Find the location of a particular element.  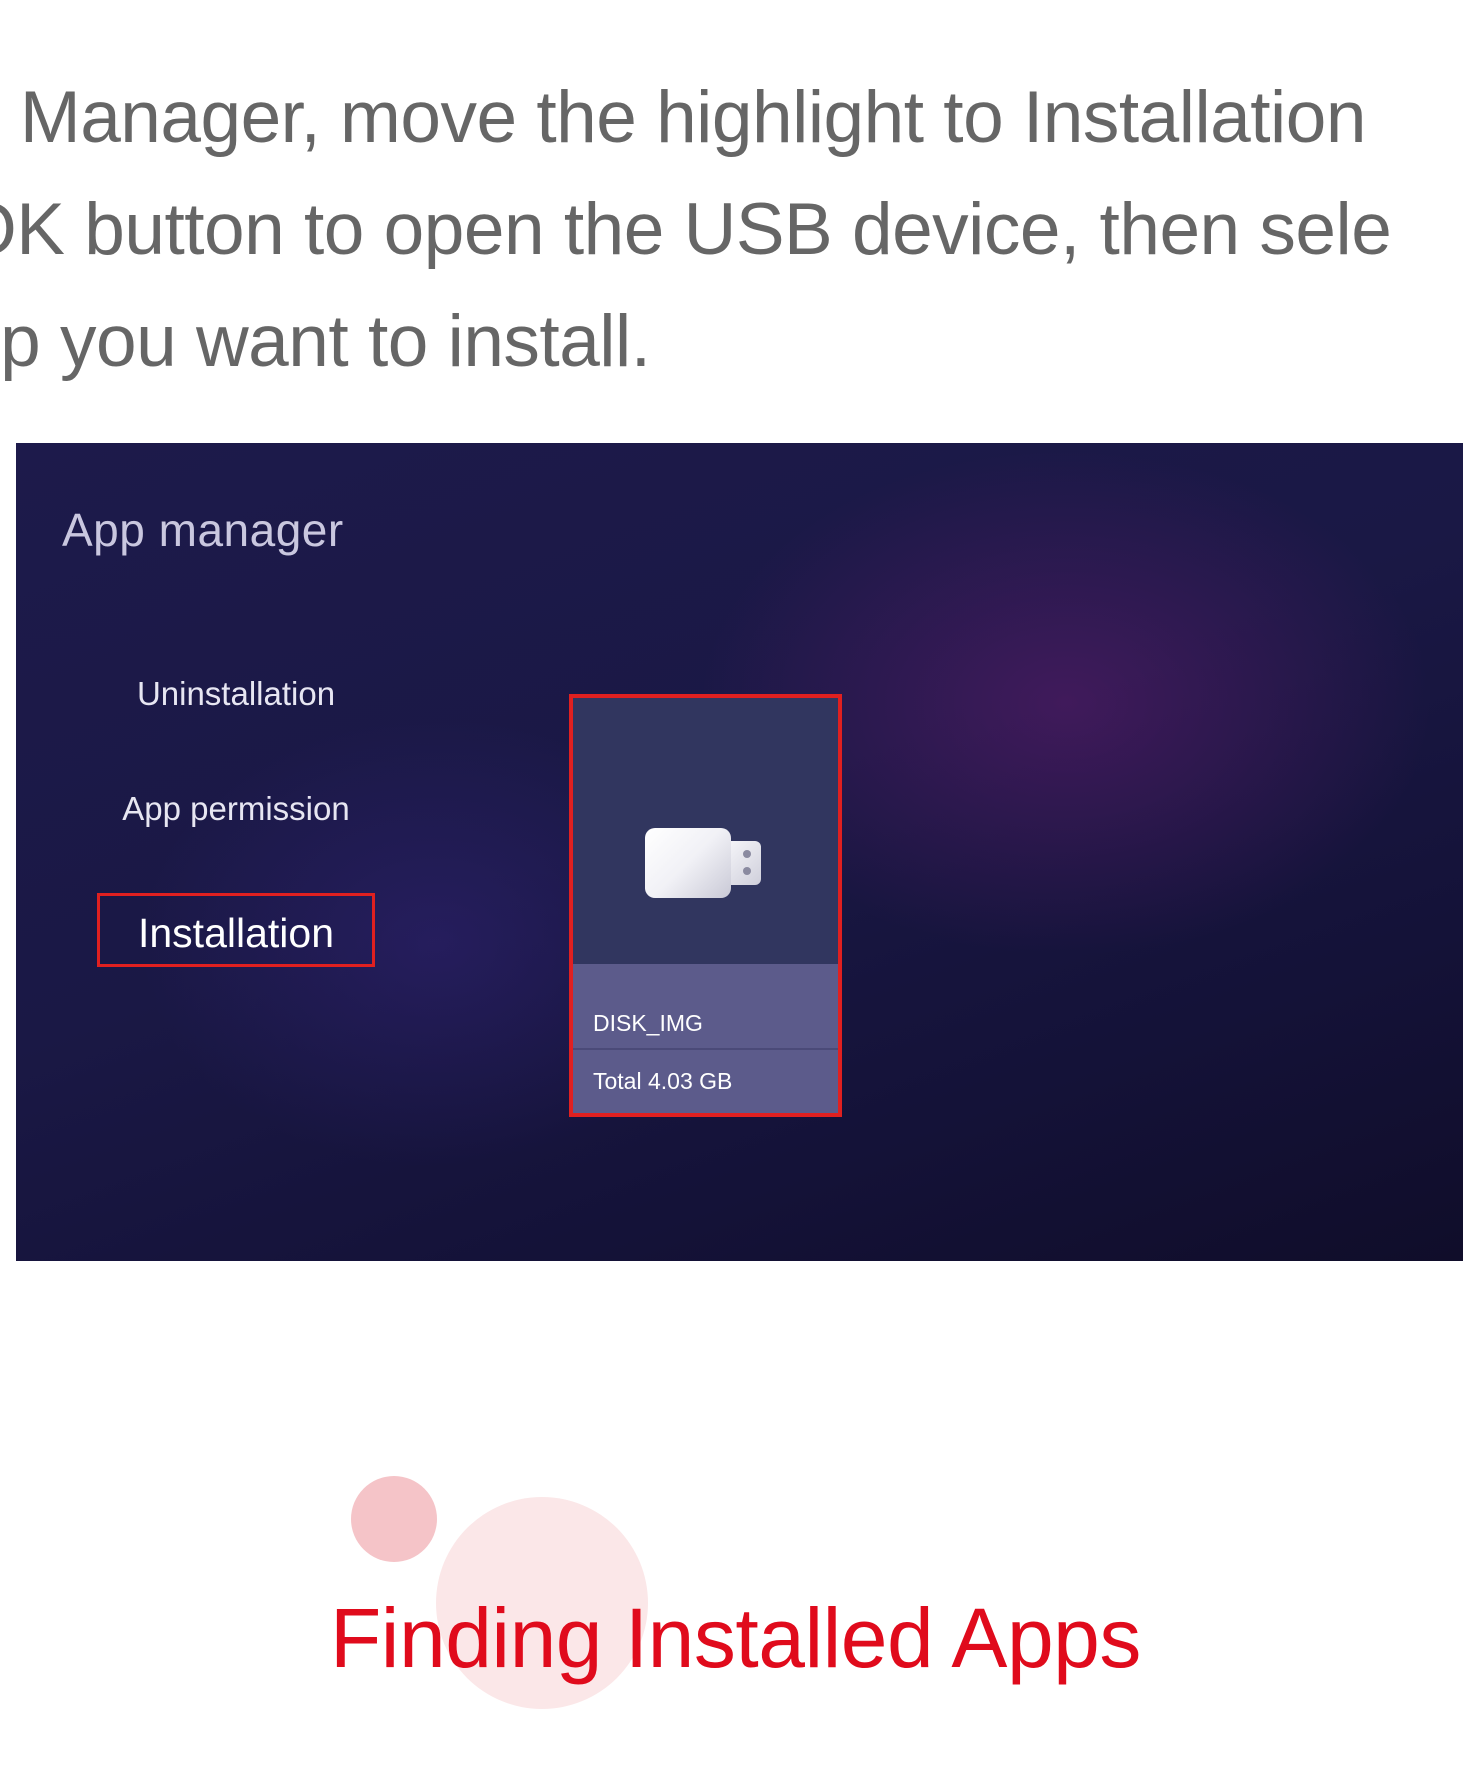

device-size: Total 4.03 GB is located at coordinates (663, 1081).